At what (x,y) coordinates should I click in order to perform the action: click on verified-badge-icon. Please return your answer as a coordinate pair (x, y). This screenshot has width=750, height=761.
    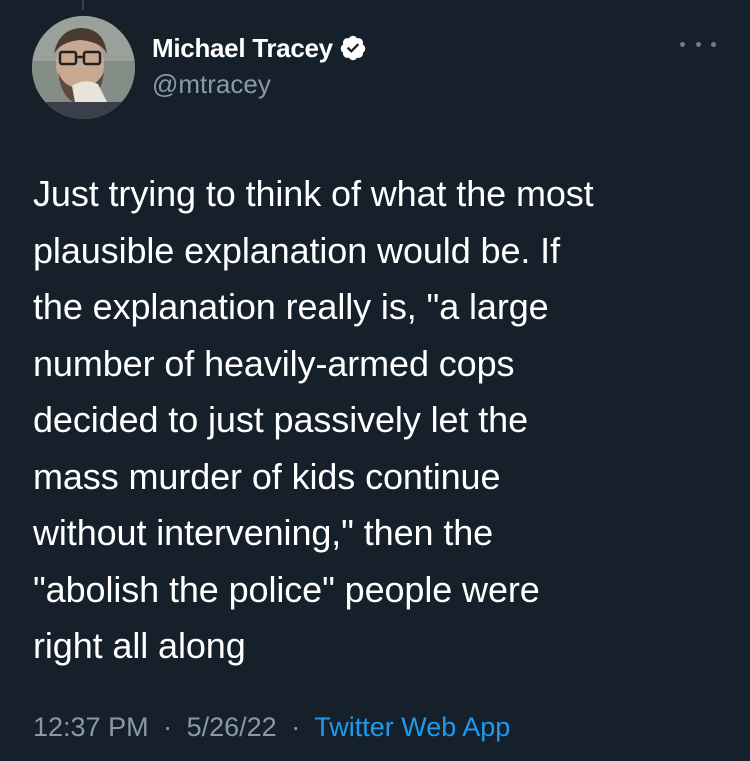
    Looking at the image, I should click on (353, 48).